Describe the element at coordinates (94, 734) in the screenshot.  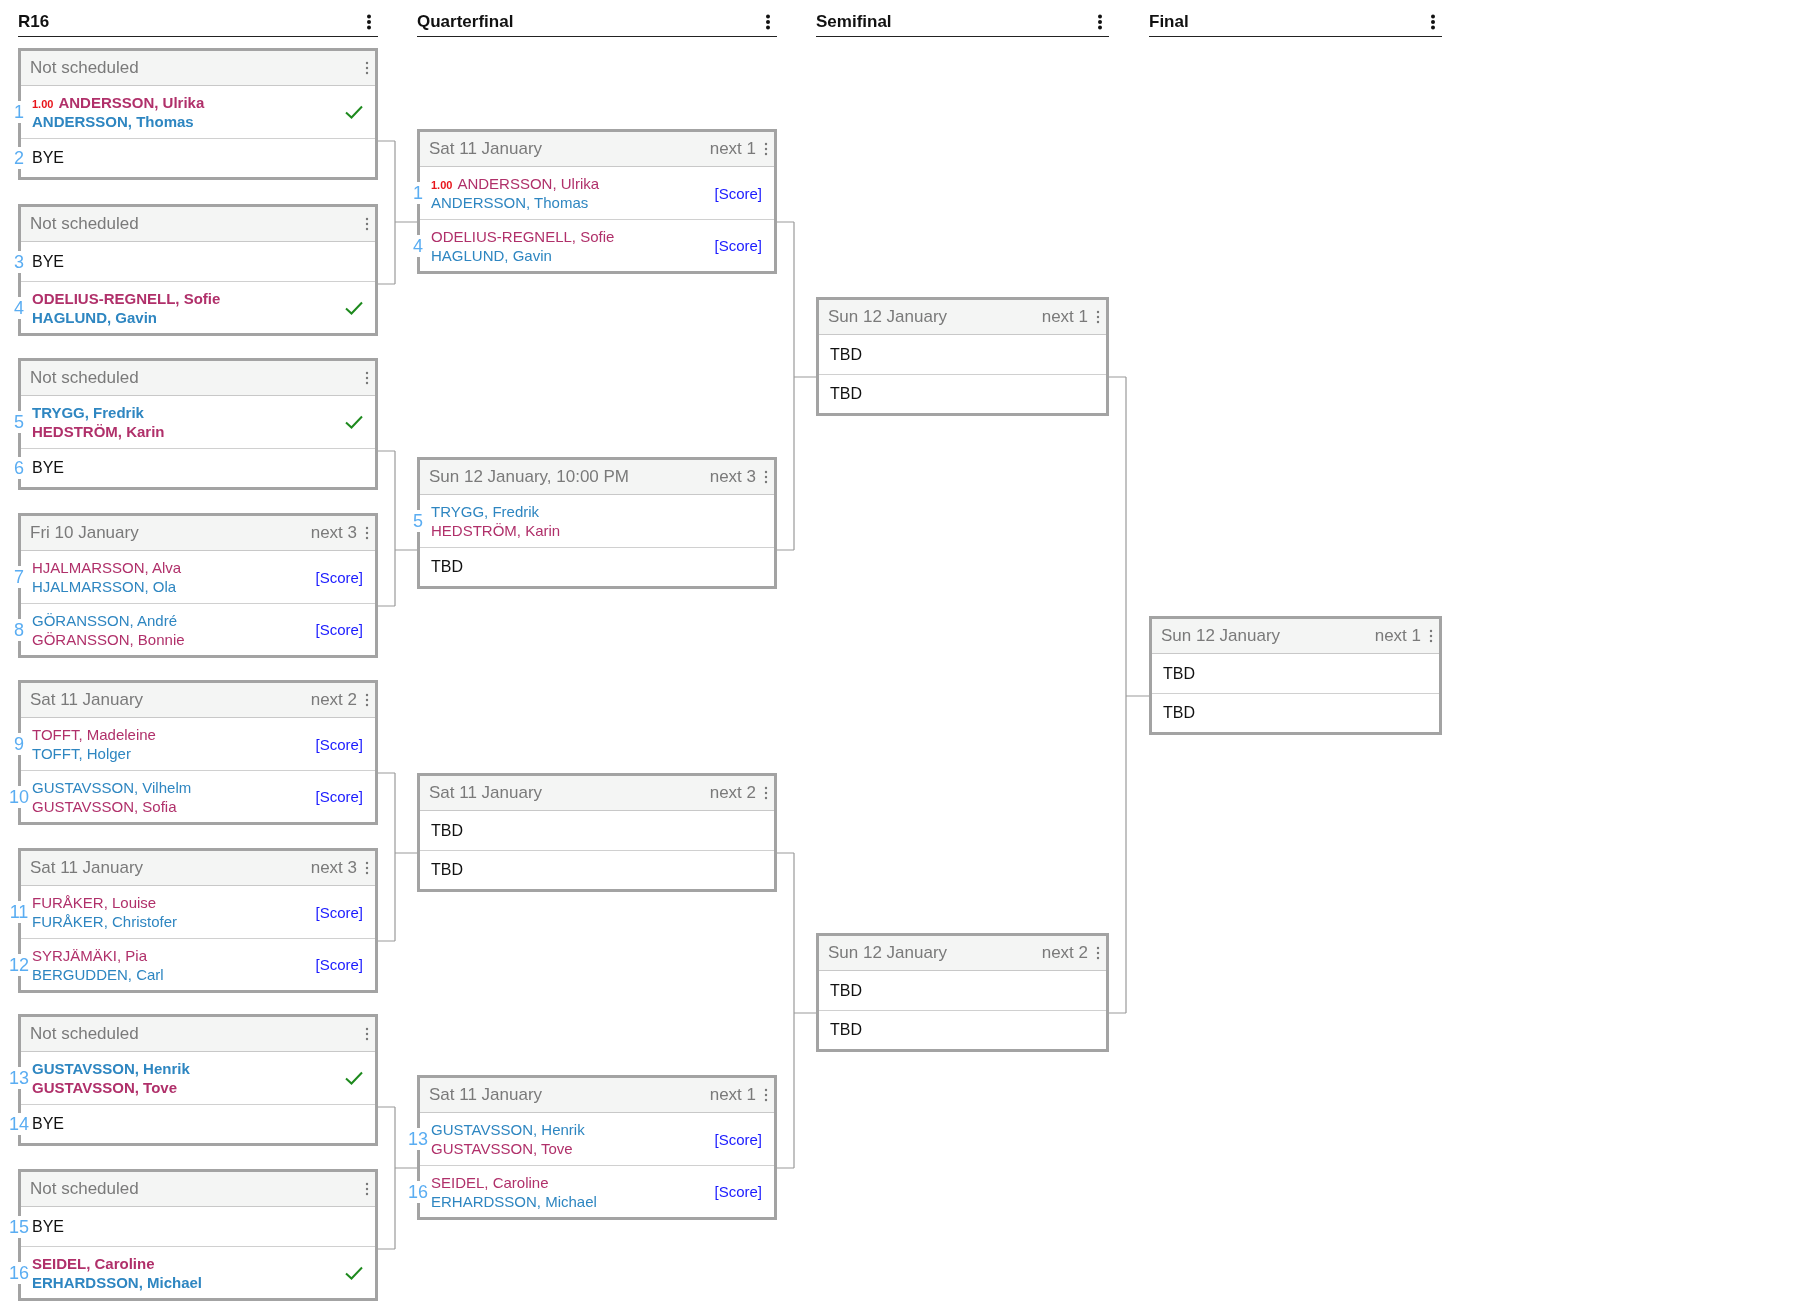
I see `player-name: TOFFT, Madeleine` at that location.